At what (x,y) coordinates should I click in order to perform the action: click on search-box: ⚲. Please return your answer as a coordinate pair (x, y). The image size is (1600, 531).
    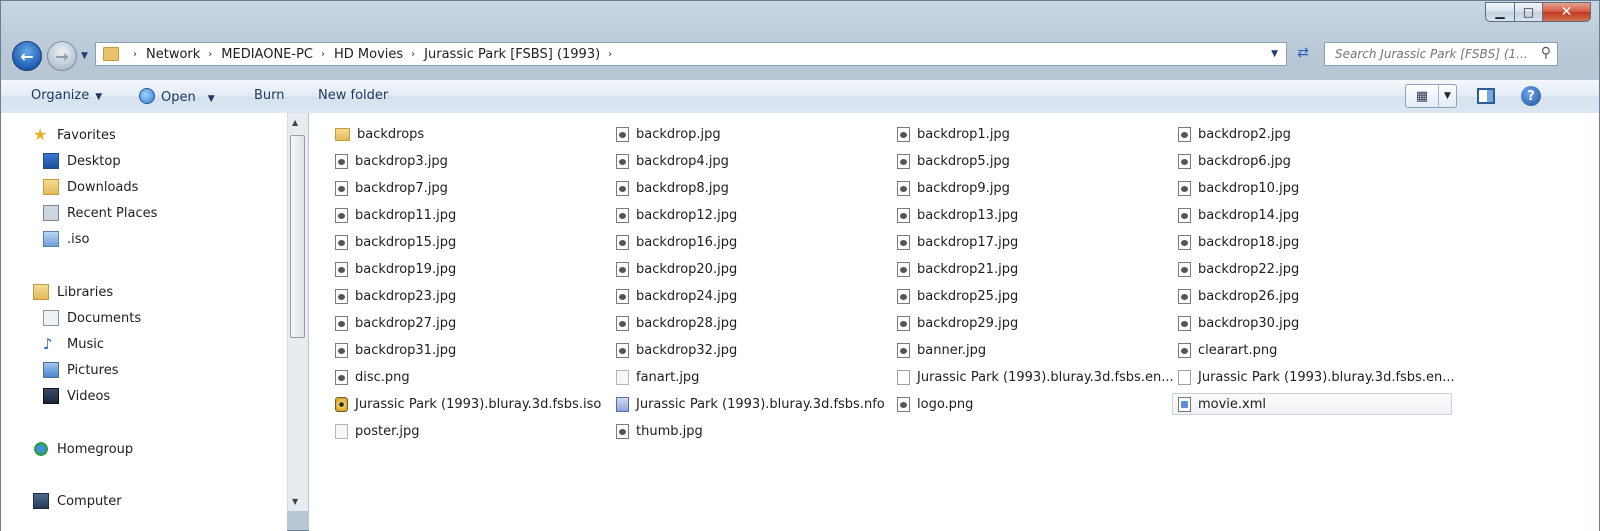
    Looking at the image, I should click on (1441, 54).